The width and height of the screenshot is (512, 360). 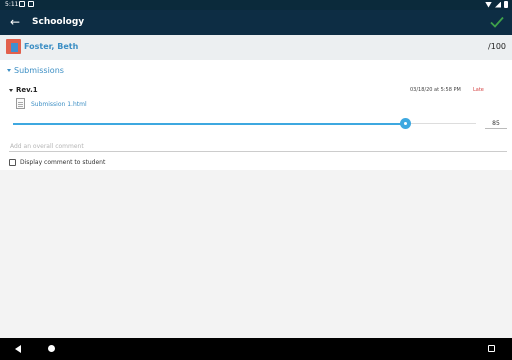 What do you see at coordinates (256, 349) in the screenshot?
I see `navigation-bar` at bounding box center [256, 349].